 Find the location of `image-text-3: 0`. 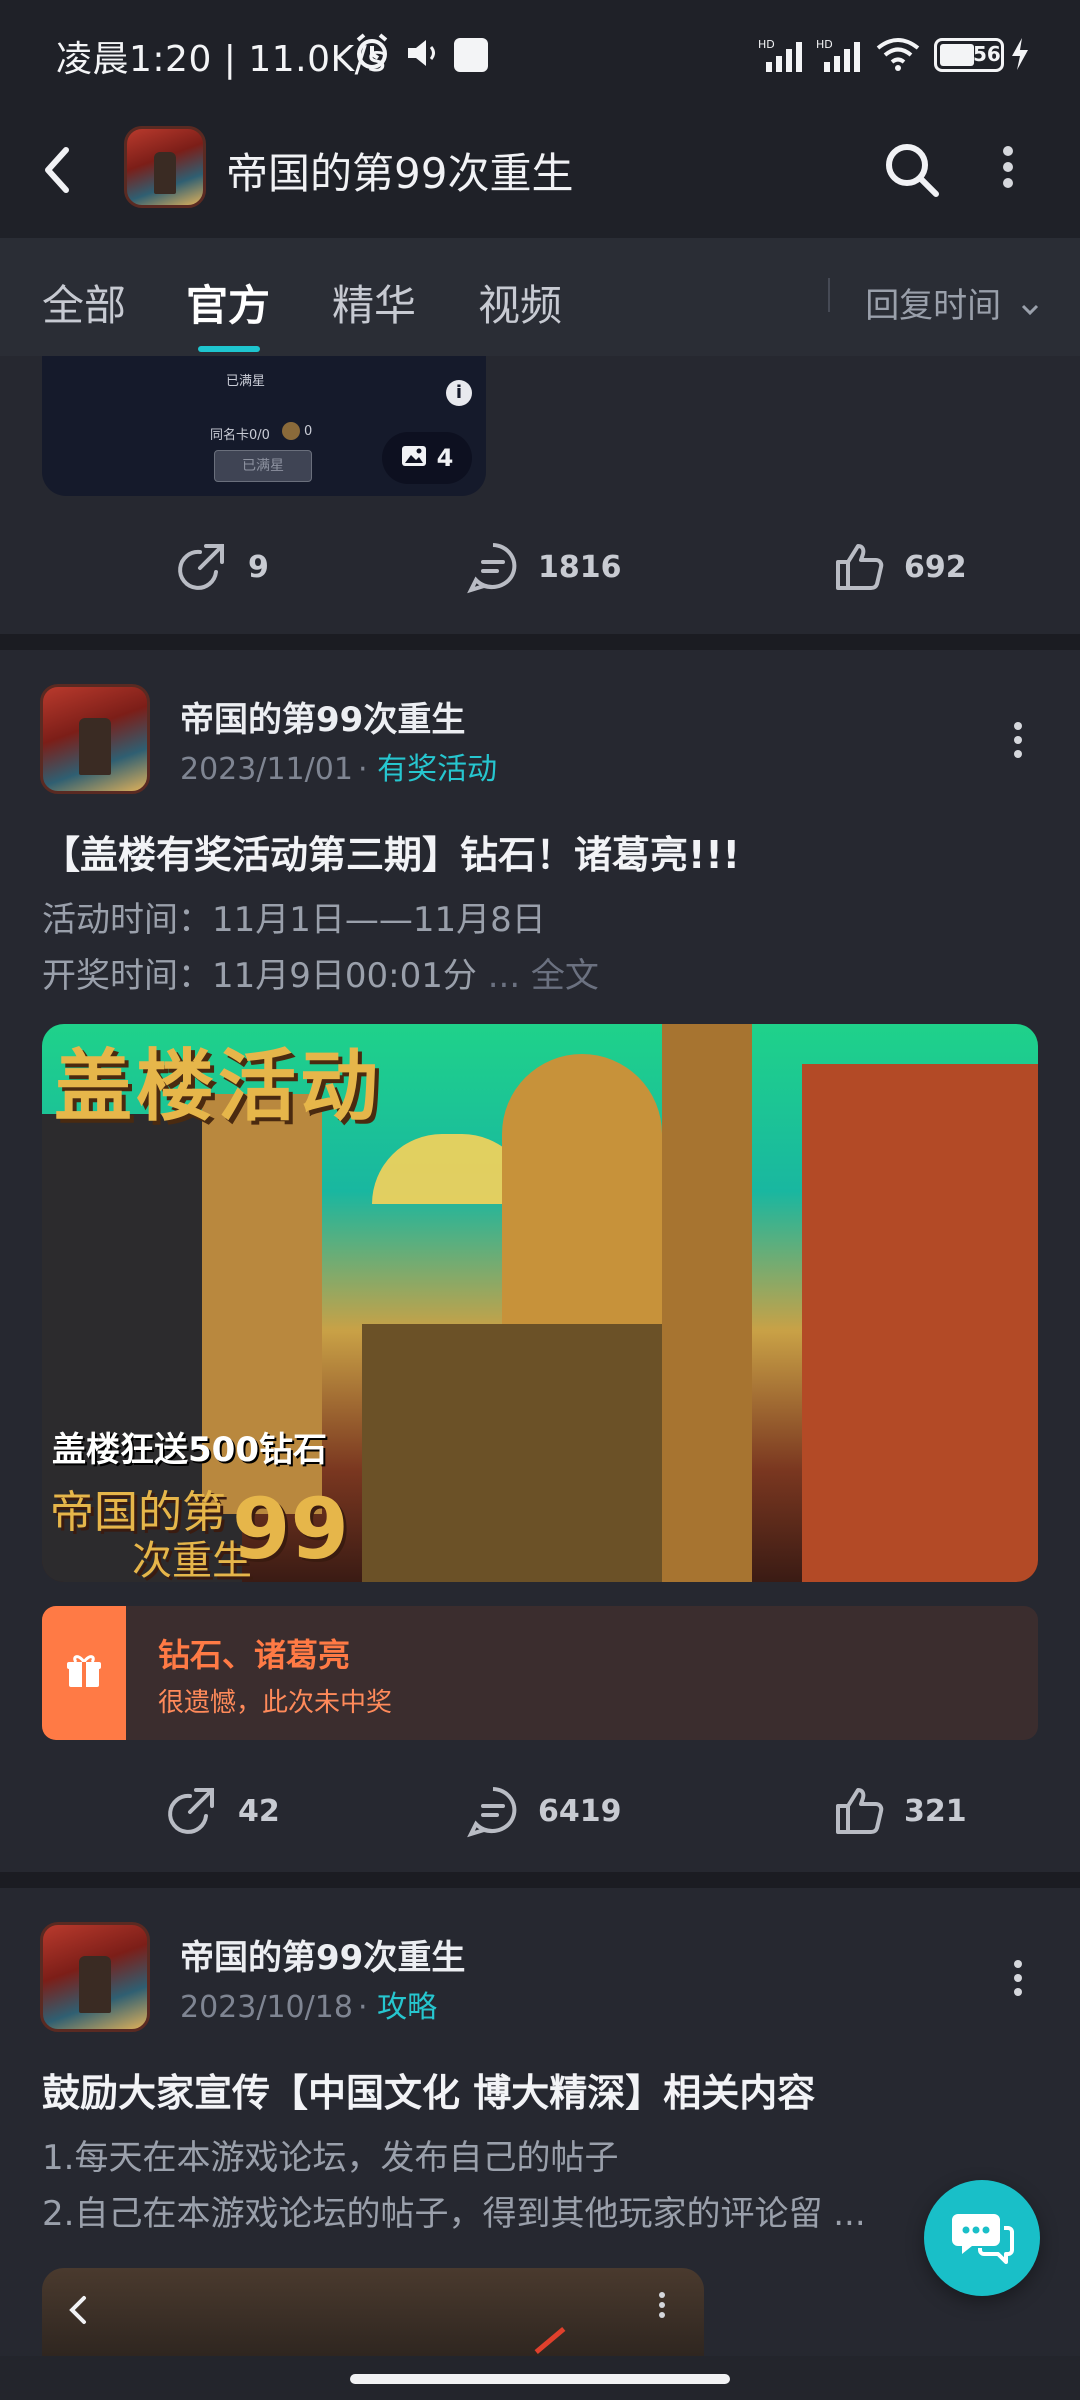

image-text-3: 0 is located at coordinates (308, 431).